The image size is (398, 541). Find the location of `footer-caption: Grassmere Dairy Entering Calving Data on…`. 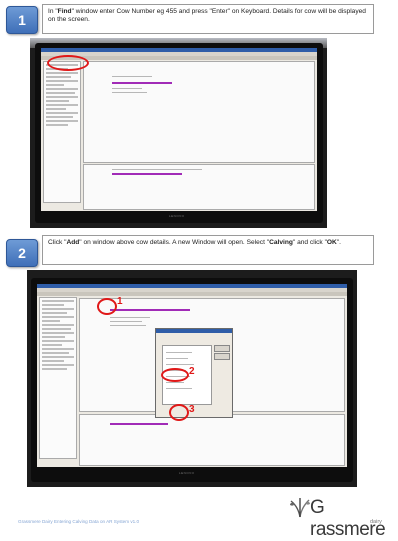

footer-caption: Grassmere Dairy Entering Calving Data on… is located at coordinates (79, 521).